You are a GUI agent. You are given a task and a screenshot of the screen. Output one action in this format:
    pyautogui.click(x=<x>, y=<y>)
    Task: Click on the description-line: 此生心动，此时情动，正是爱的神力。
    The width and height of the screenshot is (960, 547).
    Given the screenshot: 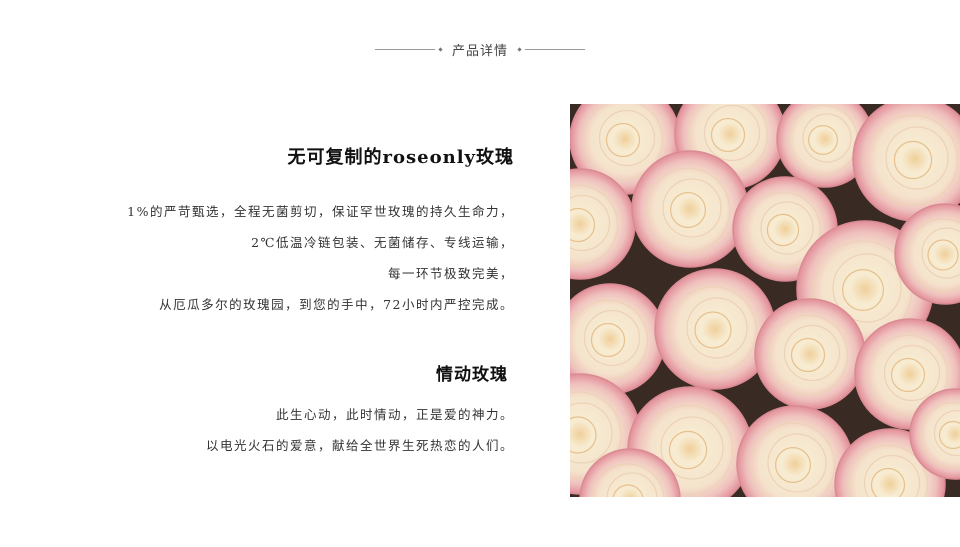 What is the action you would take?
    pyautogui.click(x=394, y=414)
    